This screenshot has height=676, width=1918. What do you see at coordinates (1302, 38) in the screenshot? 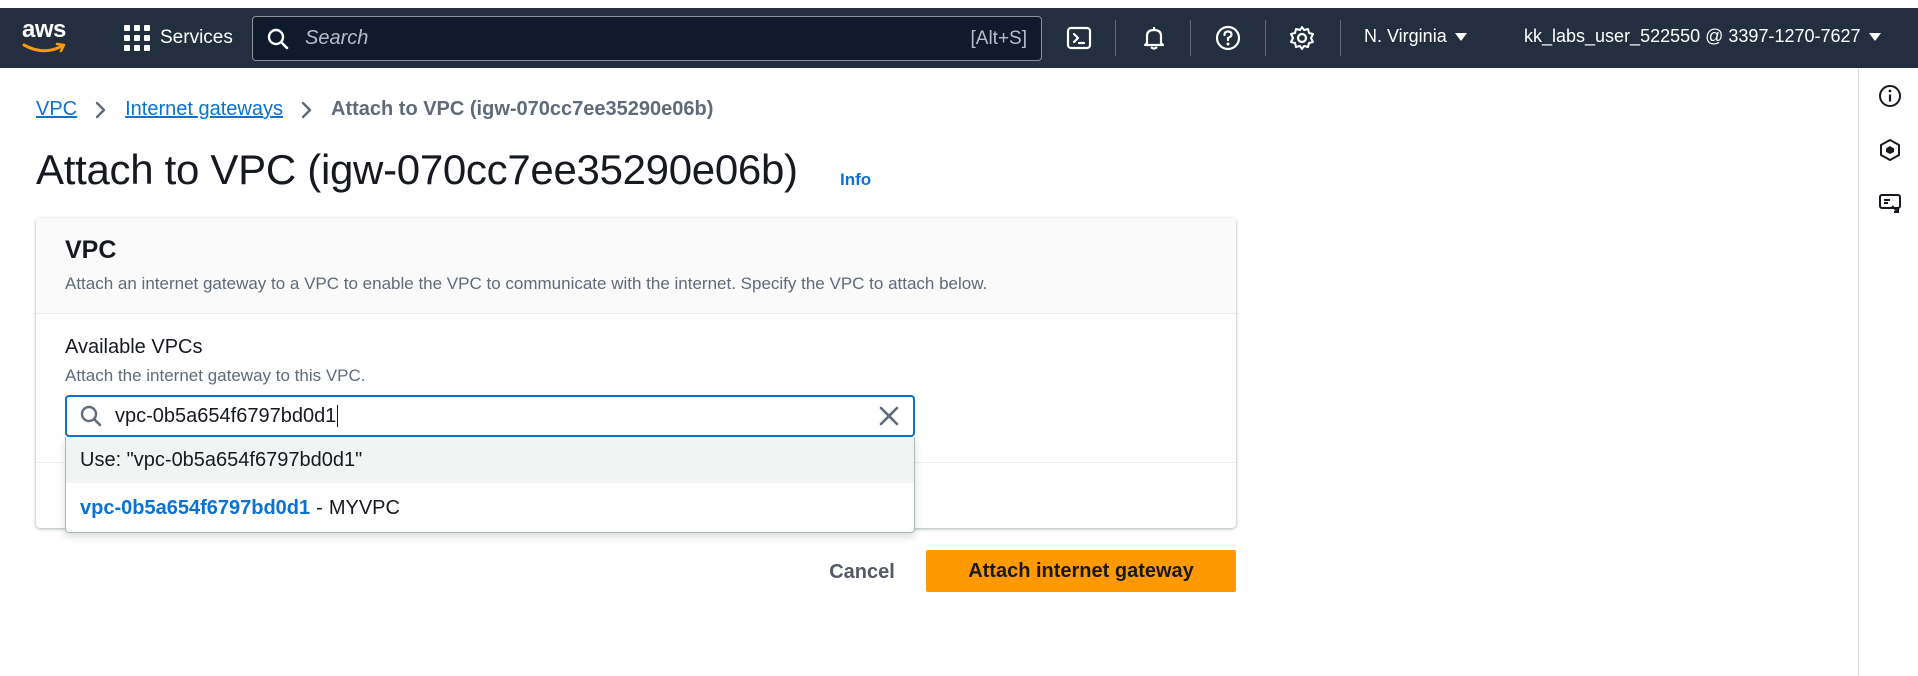
I see `settings-icon` at bounding box center [1302, 38].